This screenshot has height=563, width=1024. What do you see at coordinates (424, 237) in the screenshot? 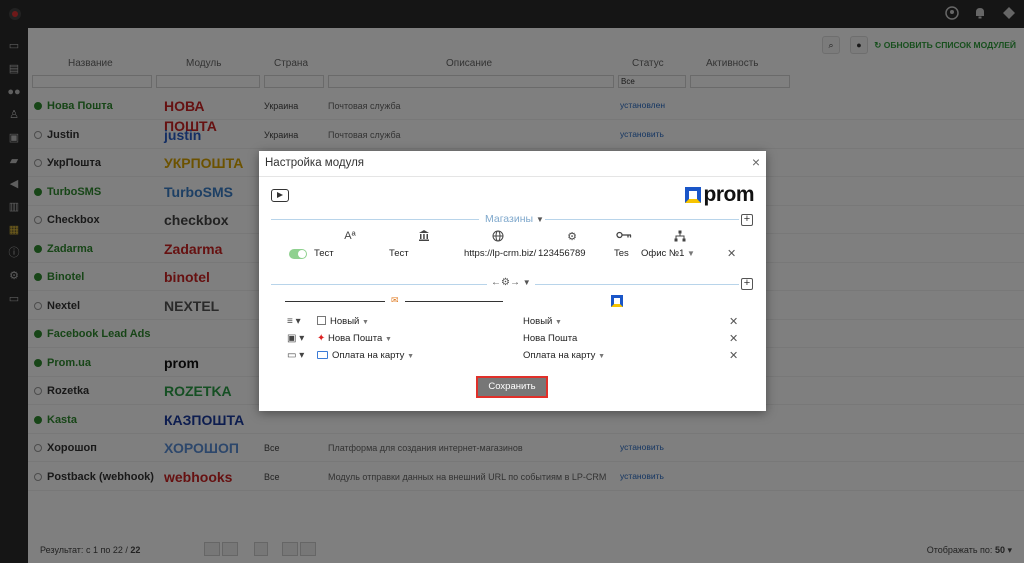
I see `bank-icon` at bounding box center [424, 237].